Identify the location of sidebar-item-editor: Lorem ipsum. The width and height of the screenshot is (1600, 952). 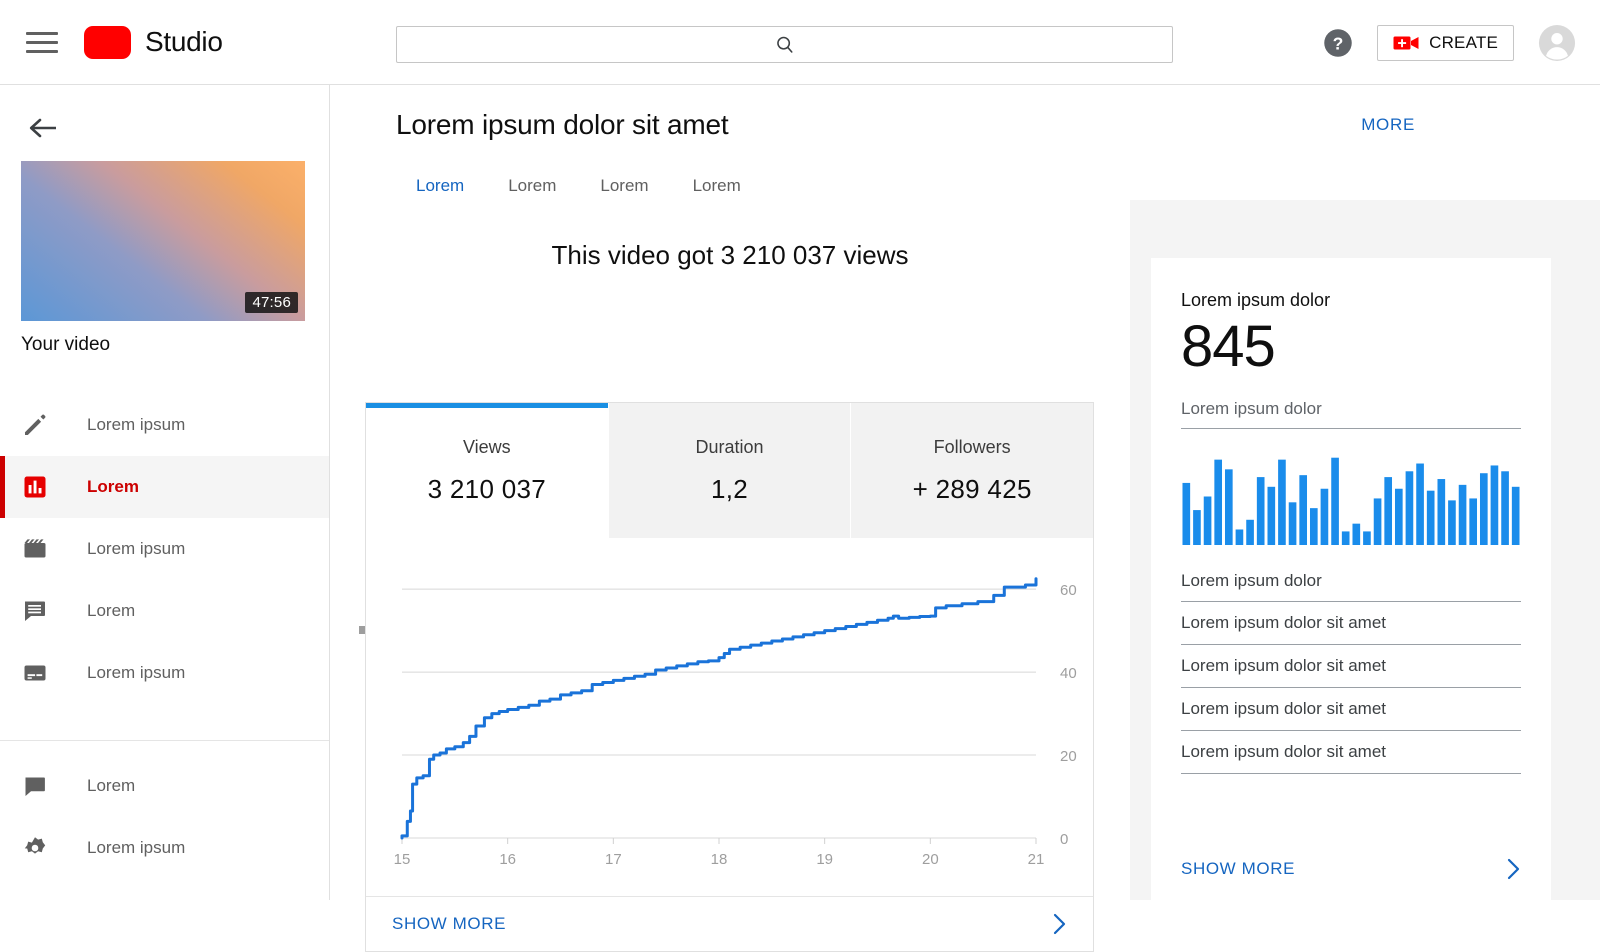
(164, 549).